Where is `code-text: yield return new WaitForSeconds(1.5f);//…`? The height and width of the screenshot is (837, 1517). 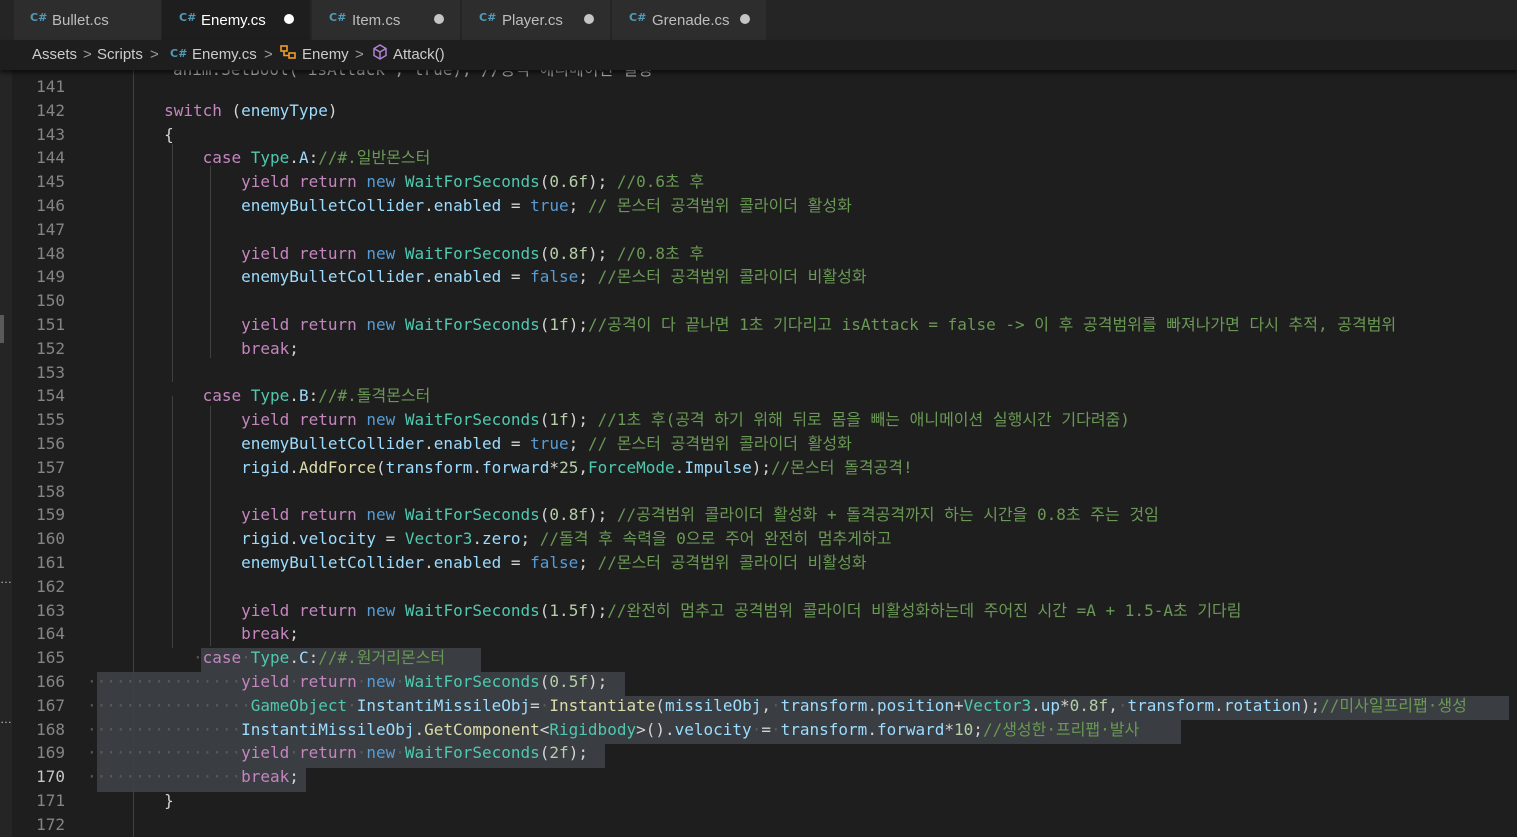
code-text: yield return new WaitForSeconds(1.5f);//… is located at coordinates (664, 611).